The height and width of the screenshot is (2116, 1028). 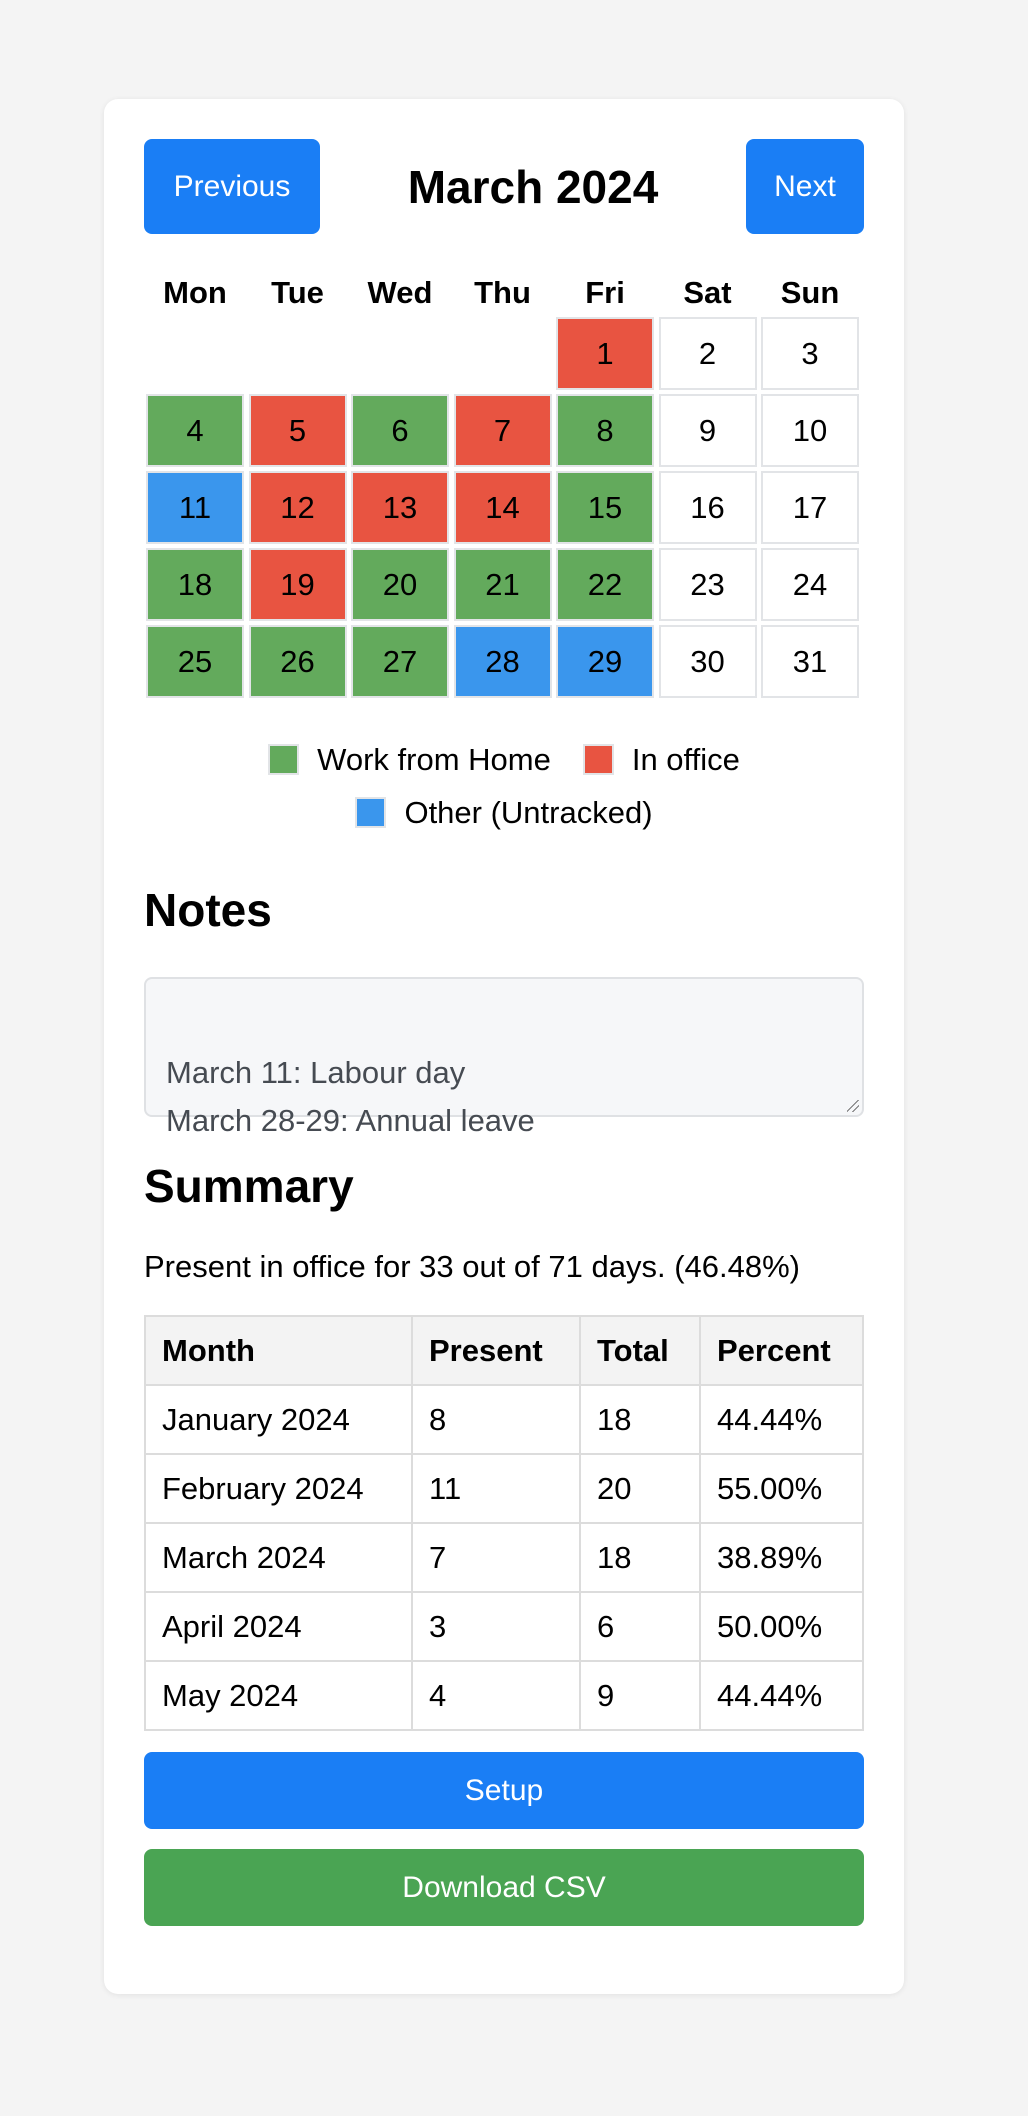 I want to click on day-cell-2: 2, so click(x=707, y=353).